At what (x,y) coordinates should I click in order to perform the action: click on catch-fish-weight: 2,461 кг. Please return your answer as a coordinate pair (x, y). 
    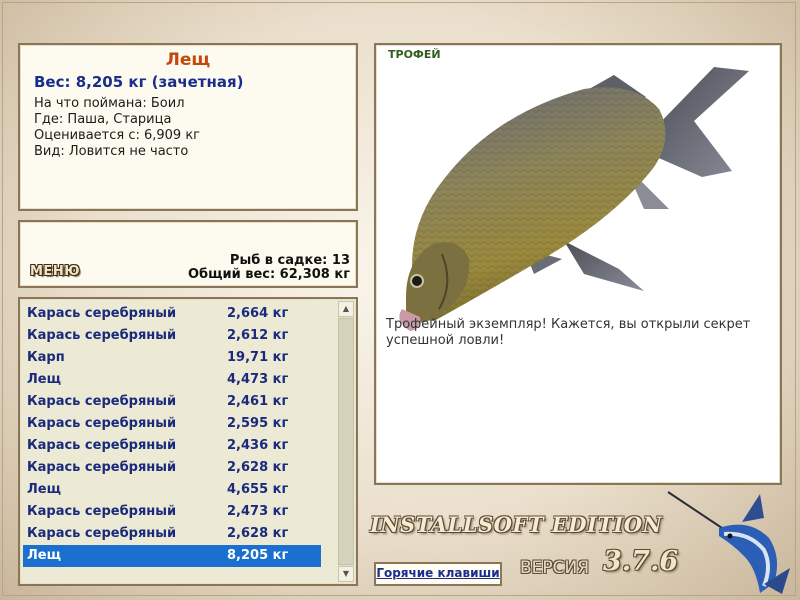
    Looking at the image, I should click on (258, 401).